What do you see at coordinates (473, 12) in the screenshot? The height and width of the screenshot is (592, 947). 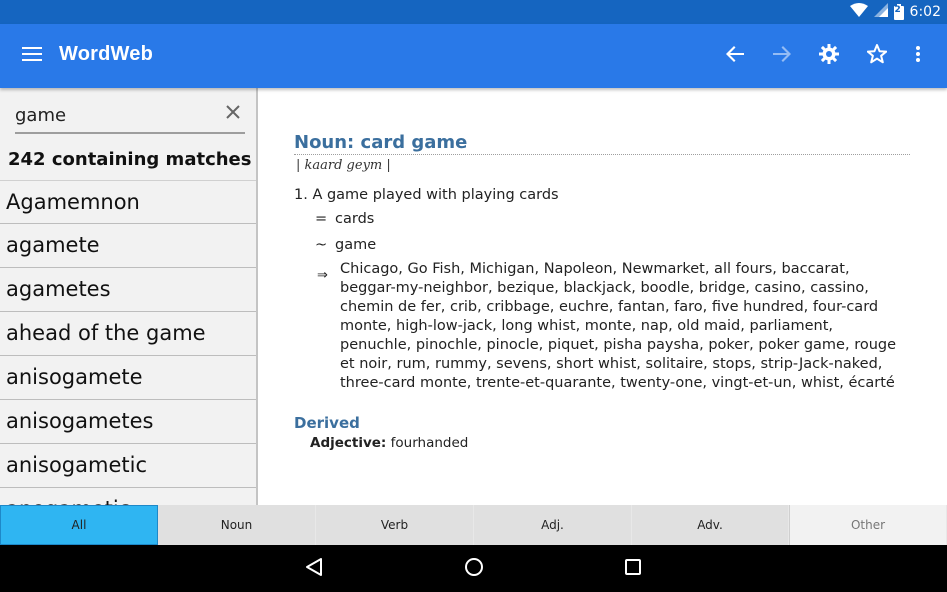 I see `status-bar: 2 6:02` at bounding box center [473, 12].